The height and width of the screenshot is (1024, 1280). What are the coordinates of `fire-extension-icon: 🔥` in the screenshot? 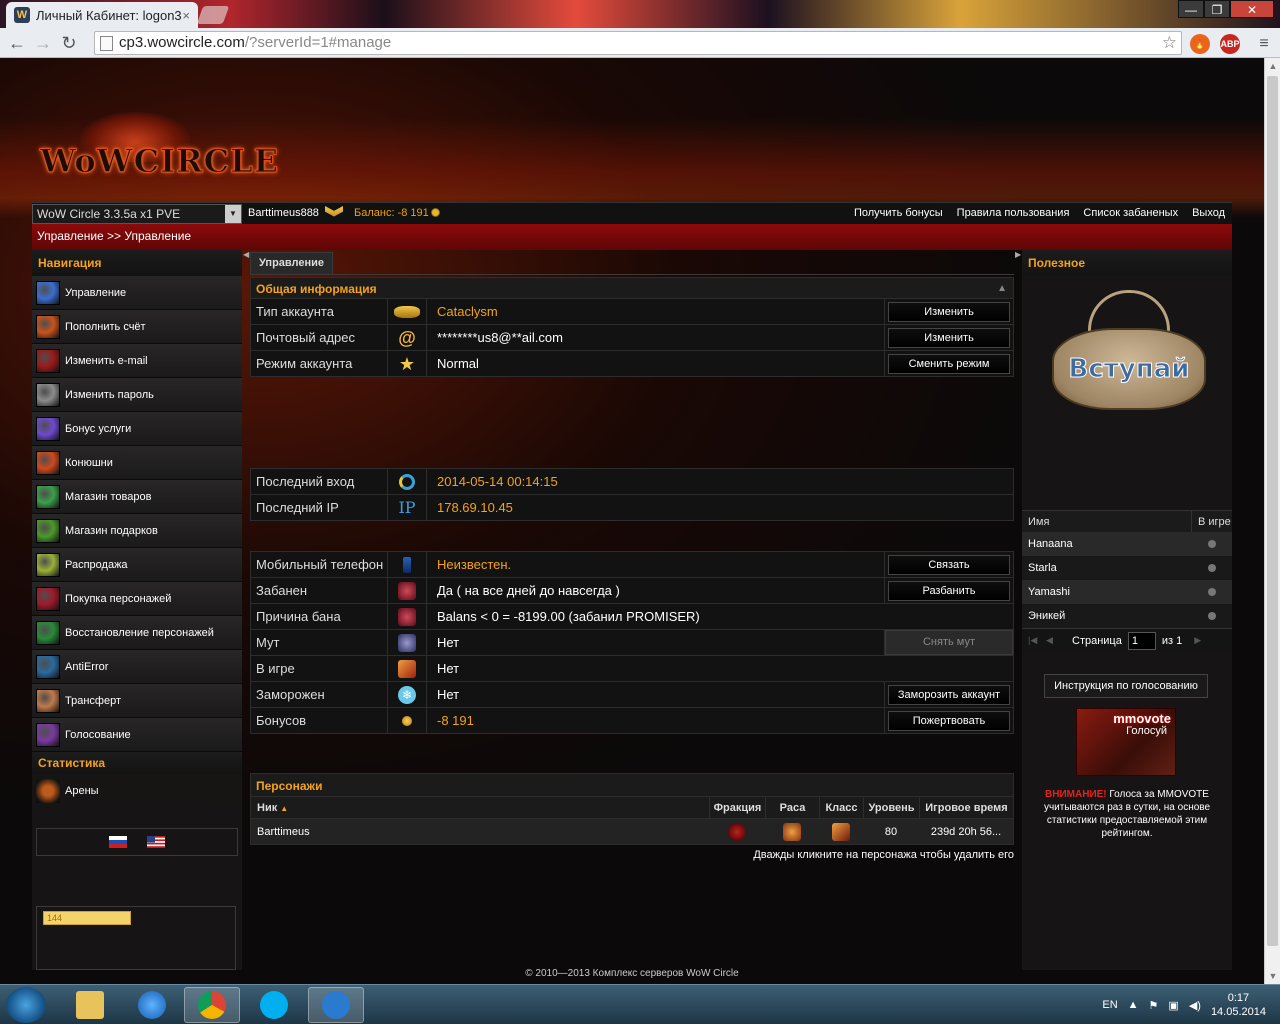 It's located at (1200, 44).